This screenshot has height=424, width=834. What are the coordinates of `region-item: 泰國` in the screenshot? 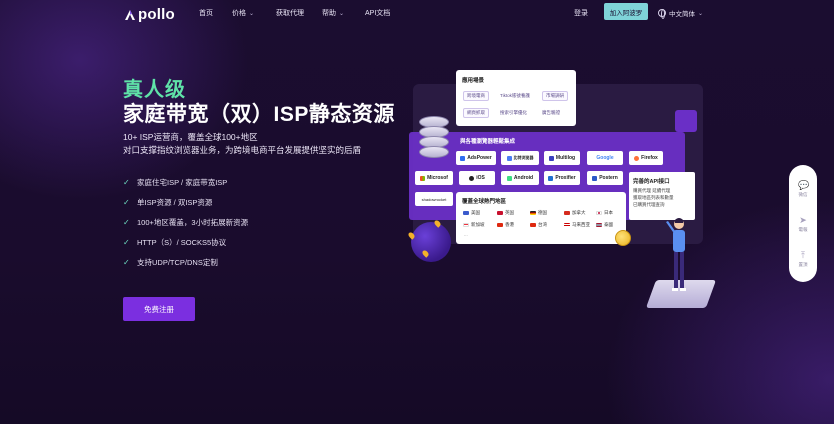 It's located at (604, 225).